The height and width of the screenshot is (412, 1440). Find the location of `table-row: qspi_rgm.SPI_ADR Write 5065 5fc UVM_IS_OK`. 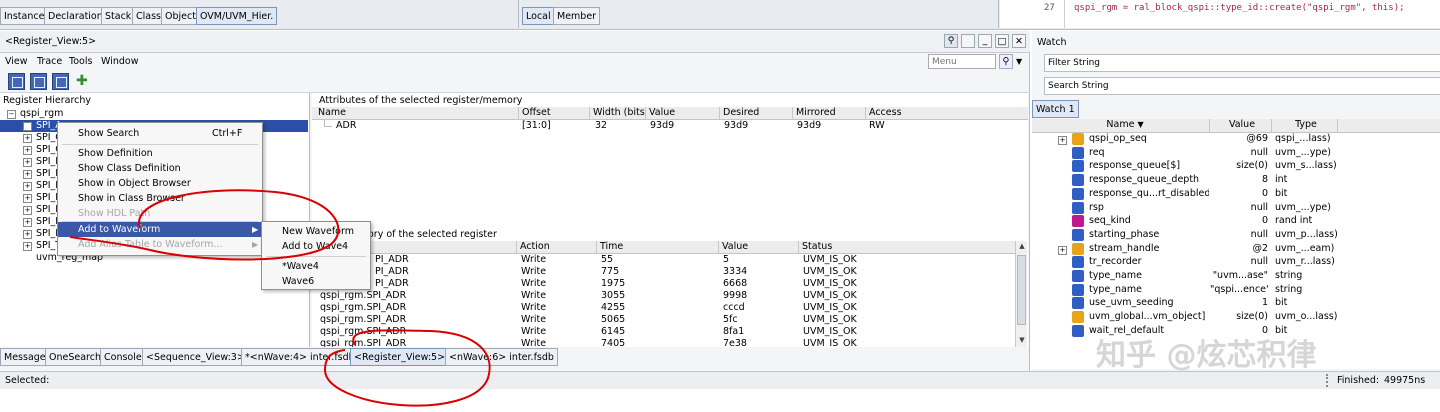

table-row: qspi_rgm.SPI_ADR Write 5065 5fc UVM_IS_OK is located at coordinates (663, 320).